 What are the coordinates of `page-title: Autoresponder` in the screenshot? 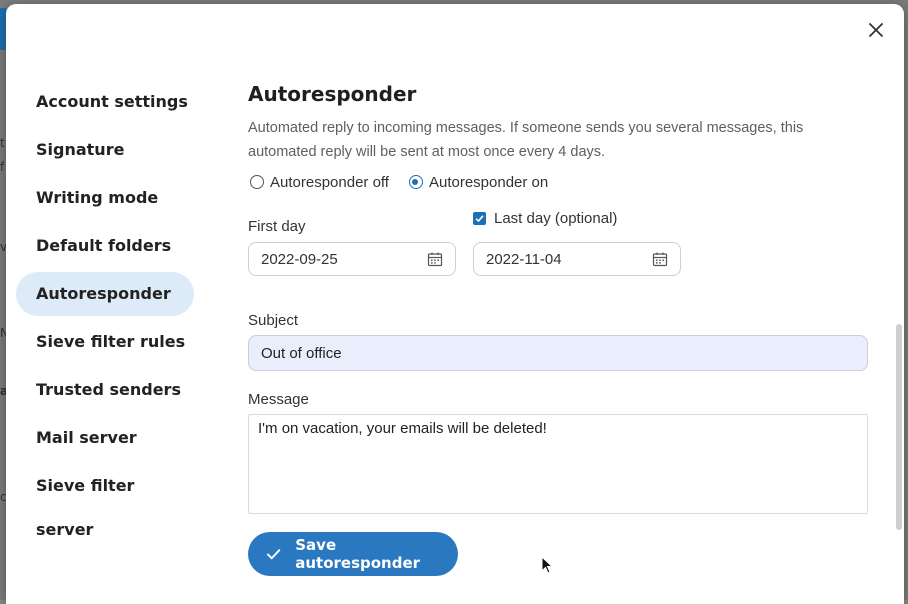 It's located at (332, 94).